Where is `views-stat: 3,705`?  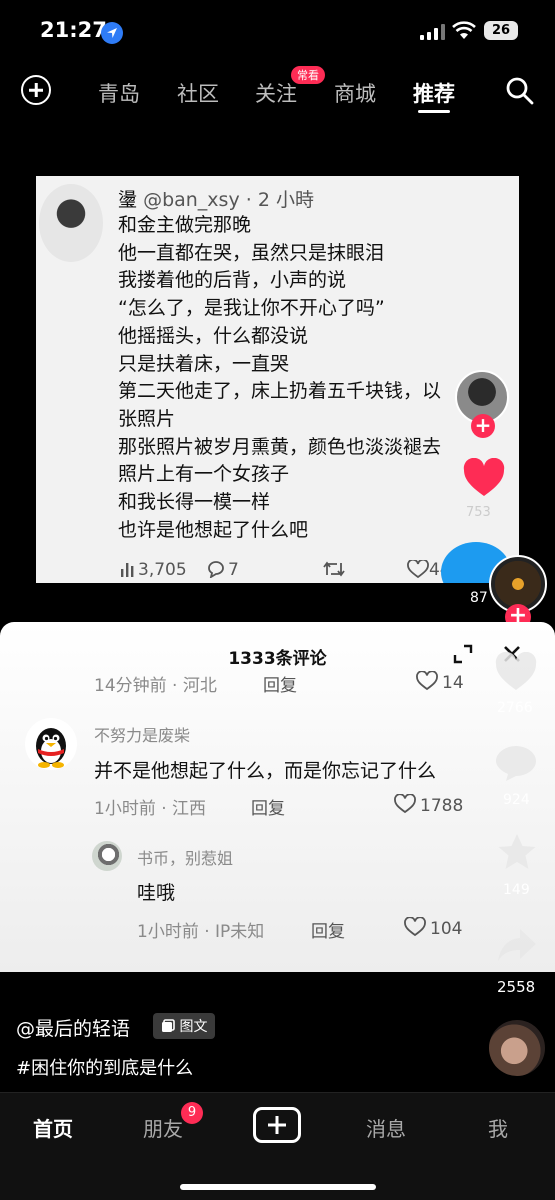
views-stat: 3,705 is located at coordinates (153, 570).